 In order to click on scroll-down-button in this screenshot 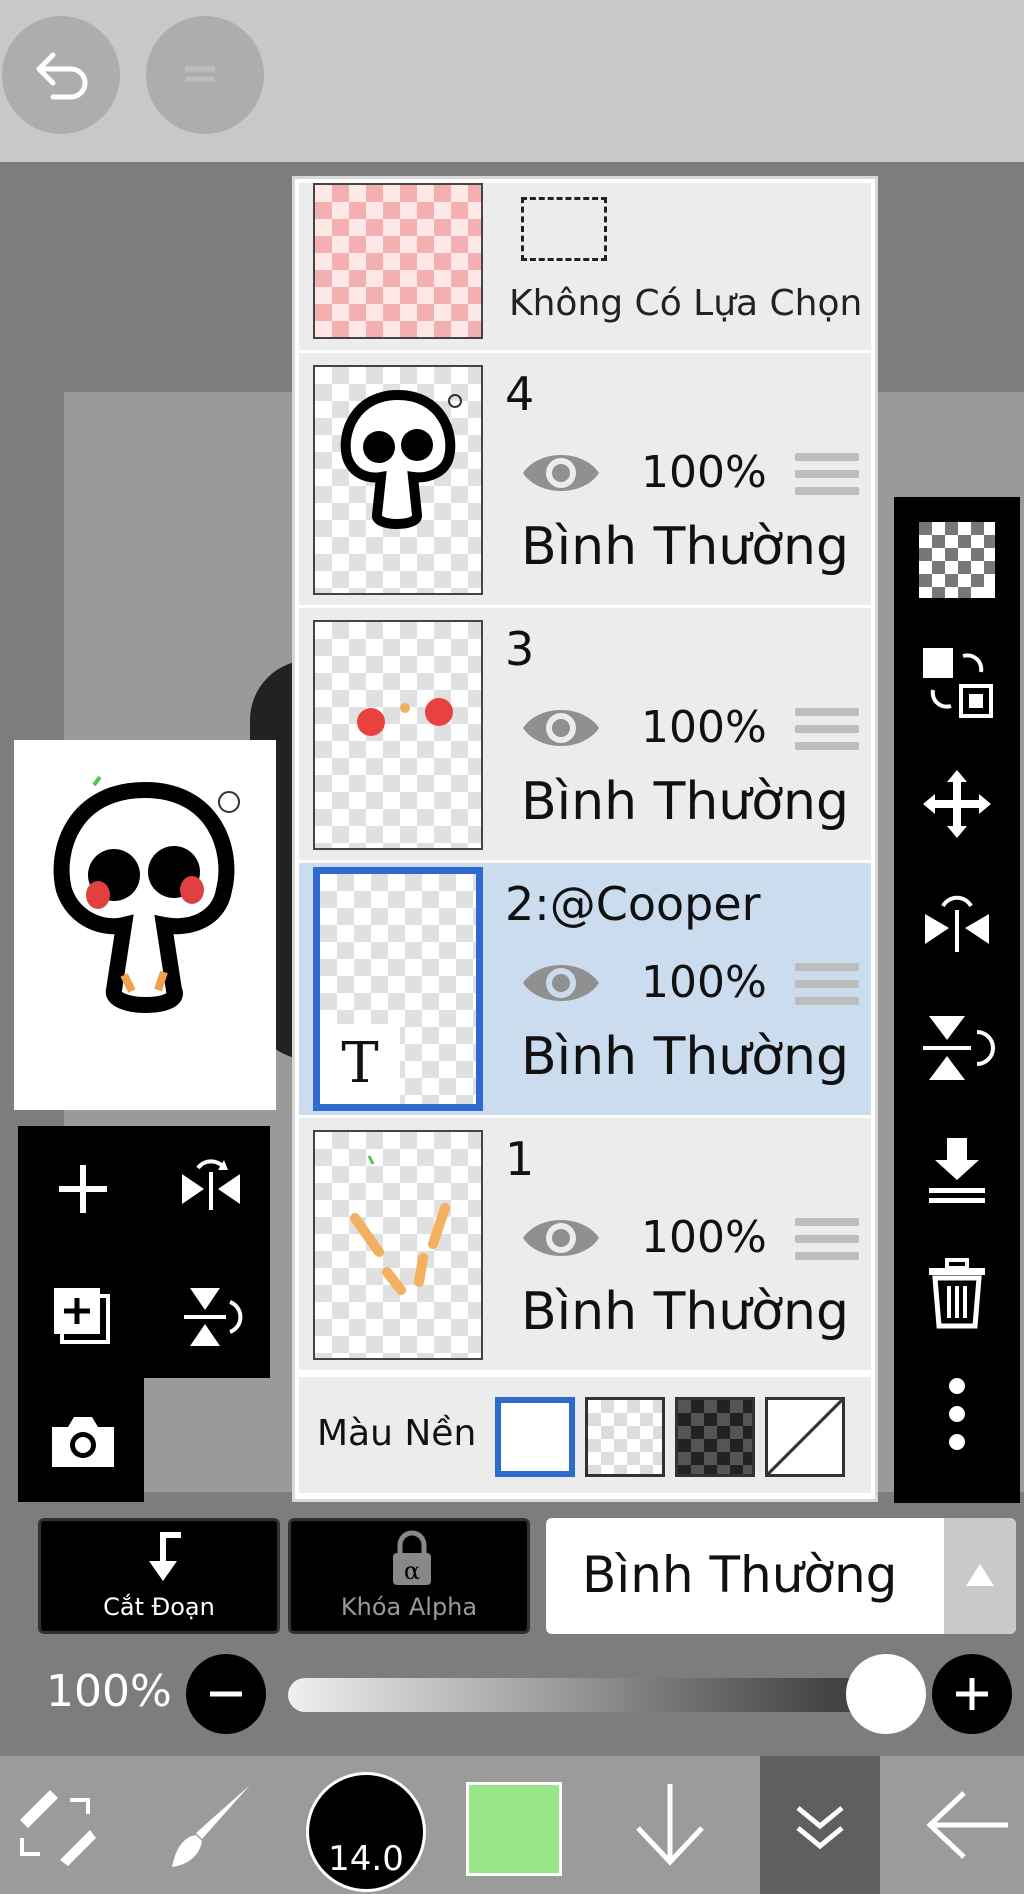, I will do `click(670, 1825)`.